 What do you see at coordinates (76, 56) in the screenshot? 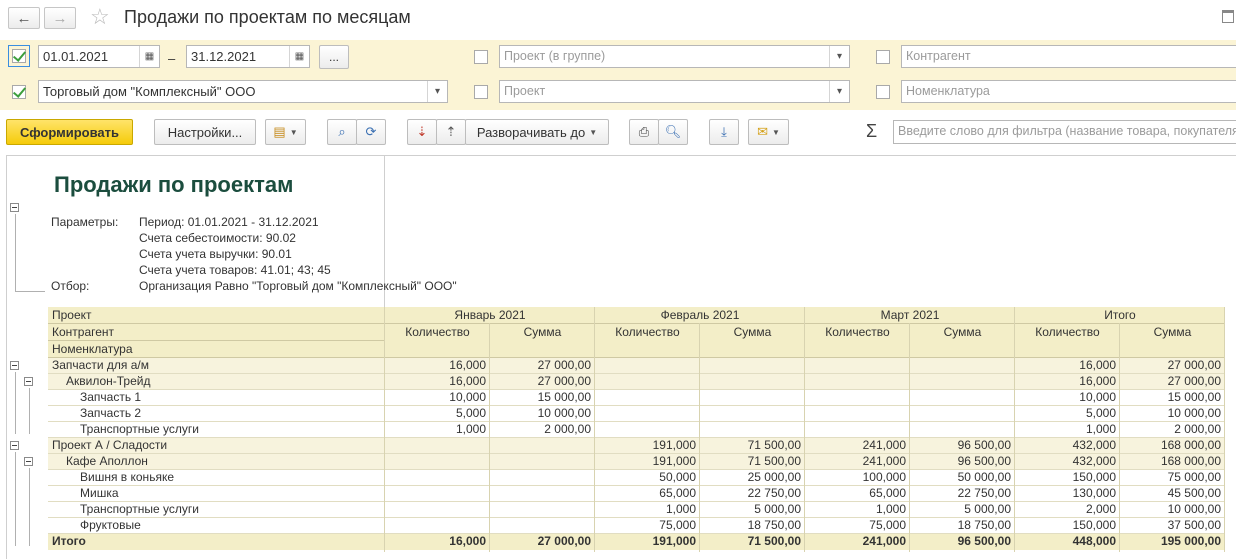
I see `date-from-value: 01.01.2021` at bounding box center [76, 56].